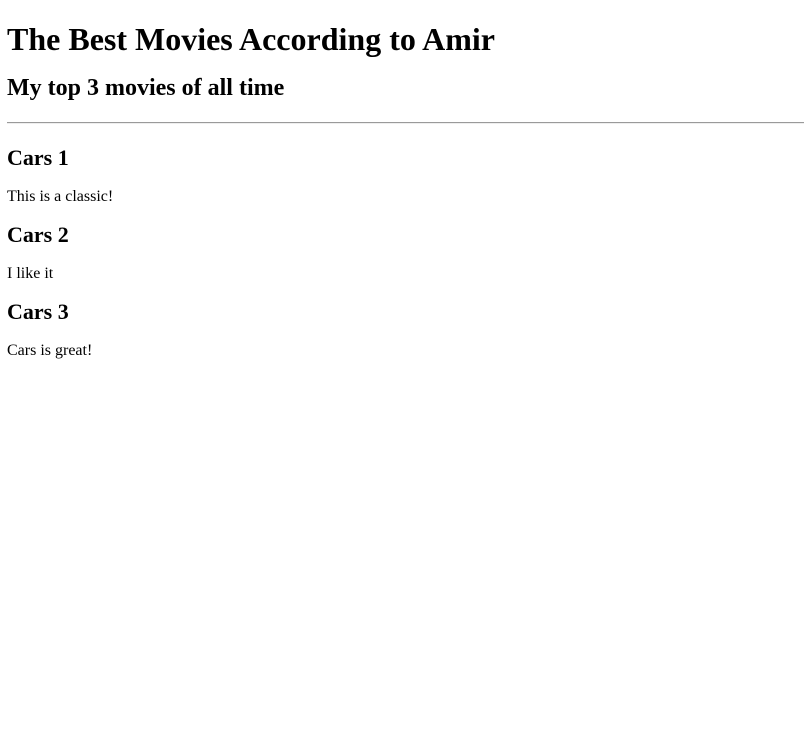 The height and width of the screenshot is (731, 811). I want to click on movie-item: Cars 3 Cars is great!, so click(405, 321).